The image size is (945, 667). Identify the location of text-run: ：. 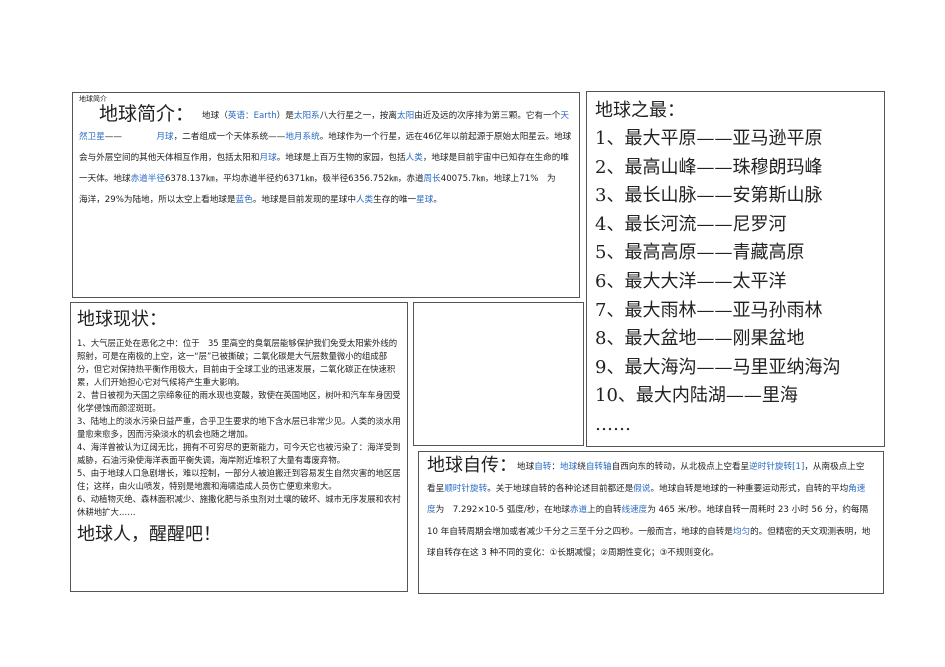
(556, 467).